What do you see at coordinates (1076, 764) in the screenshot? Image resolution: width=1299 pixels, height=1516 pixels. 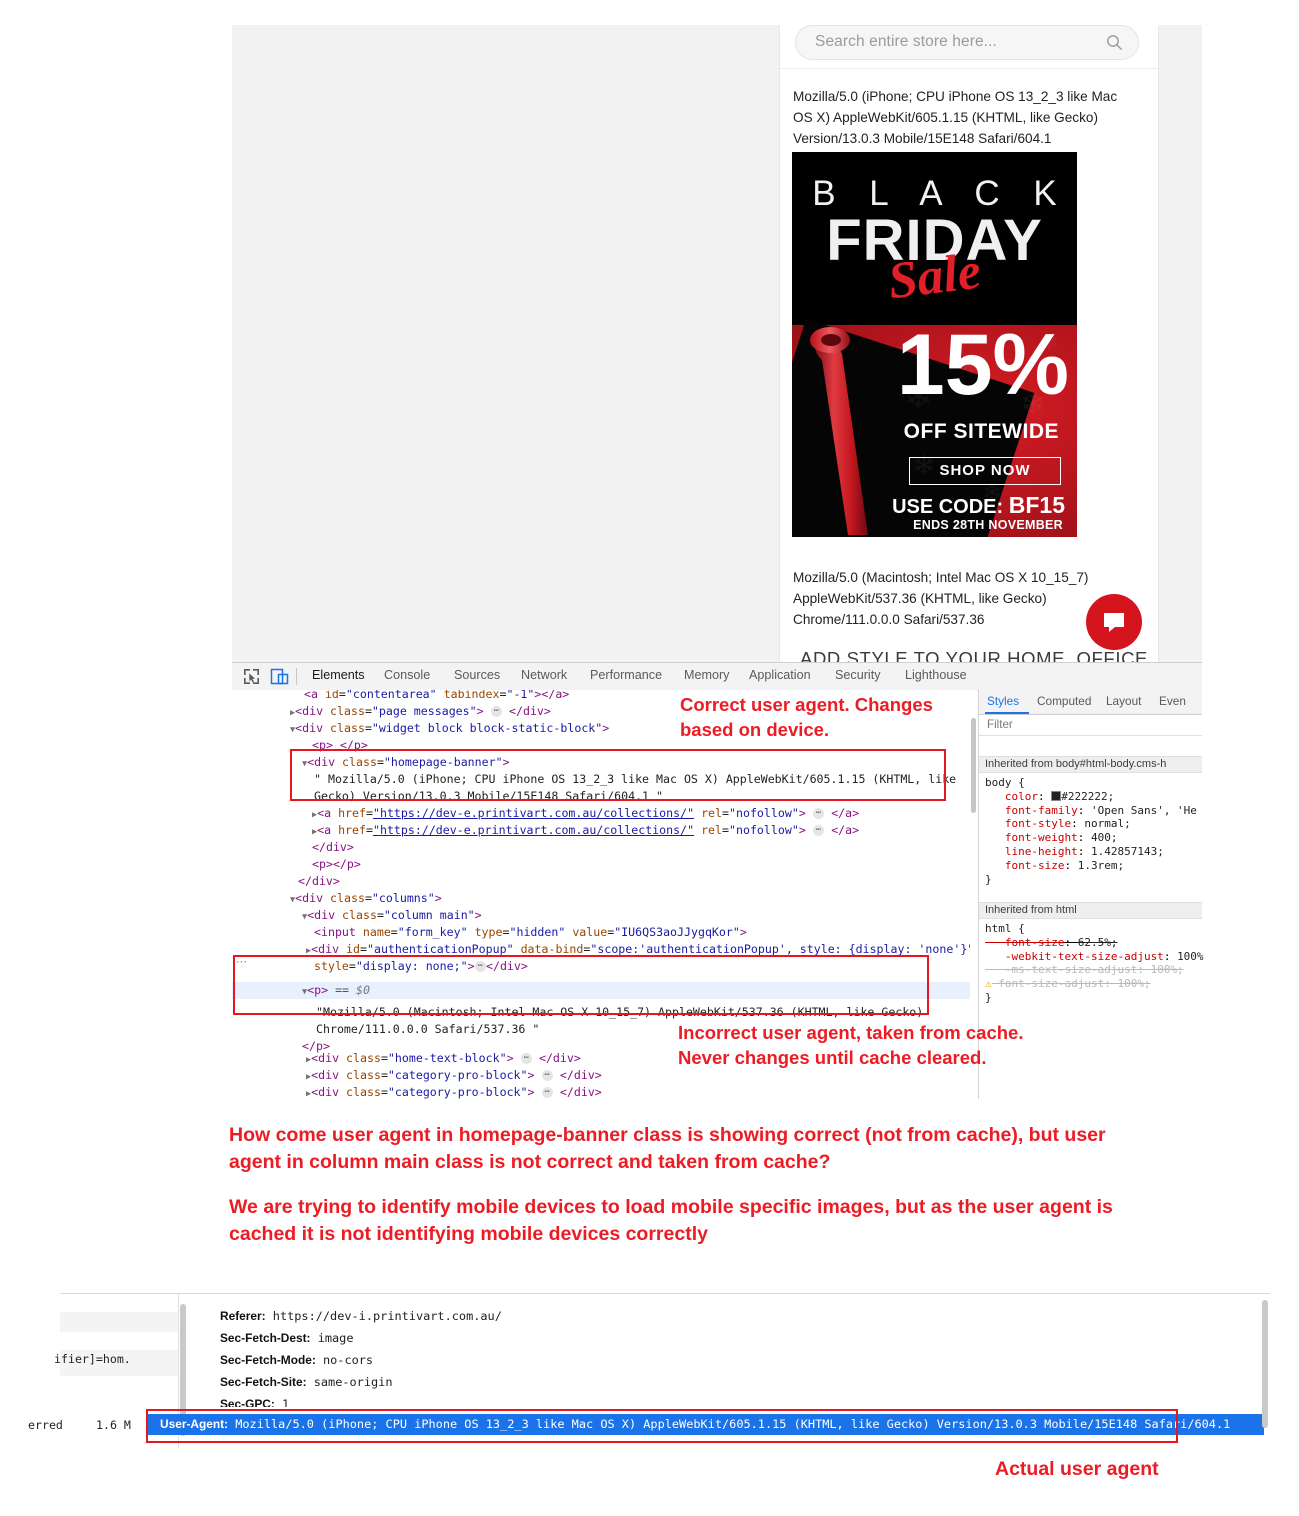 I see `inherited-body-text: Inherited from body#html-body.cms-h` at bounding box center [1076, 764].